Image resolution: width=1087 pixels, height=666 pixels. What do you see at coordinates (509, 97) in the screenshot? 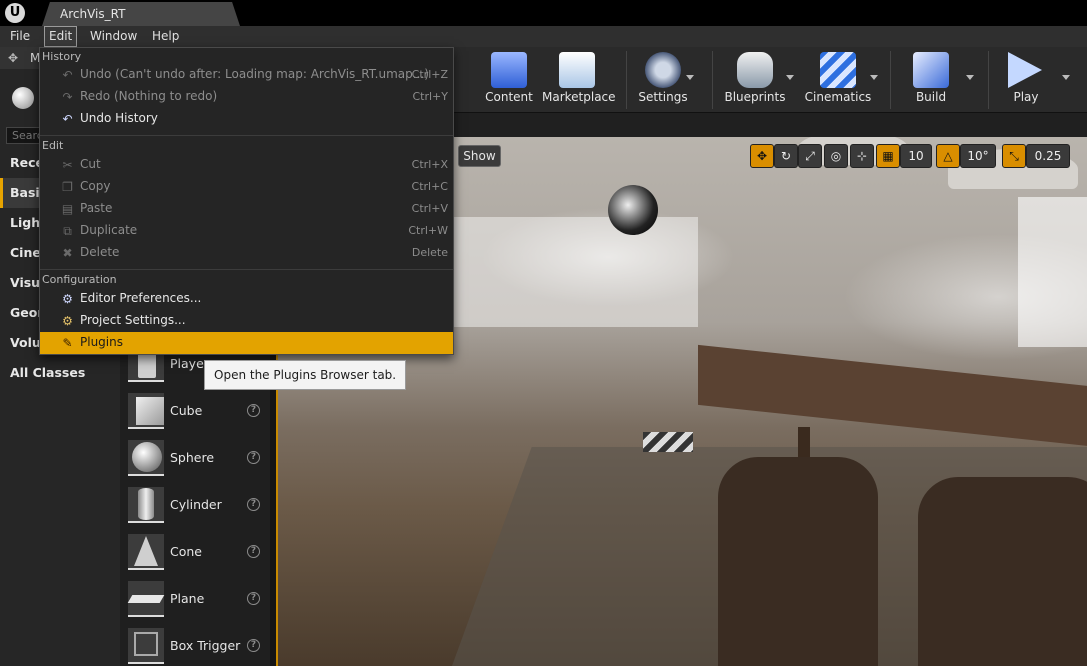
I see `content-label: Content` at bounding box center [509, 97].